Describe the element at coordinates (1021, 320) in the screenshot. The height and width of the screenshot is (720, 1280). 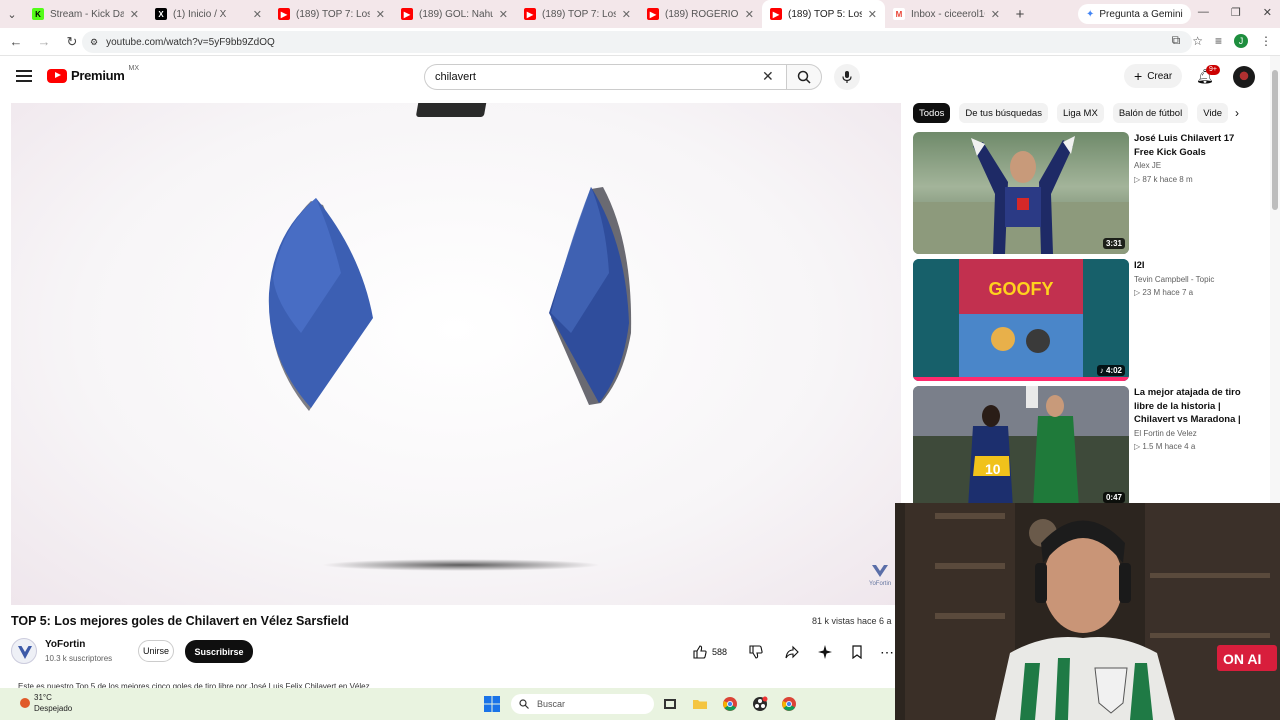
I see `video-thumbnail: GOOFY ♪ 4:02` at that location.